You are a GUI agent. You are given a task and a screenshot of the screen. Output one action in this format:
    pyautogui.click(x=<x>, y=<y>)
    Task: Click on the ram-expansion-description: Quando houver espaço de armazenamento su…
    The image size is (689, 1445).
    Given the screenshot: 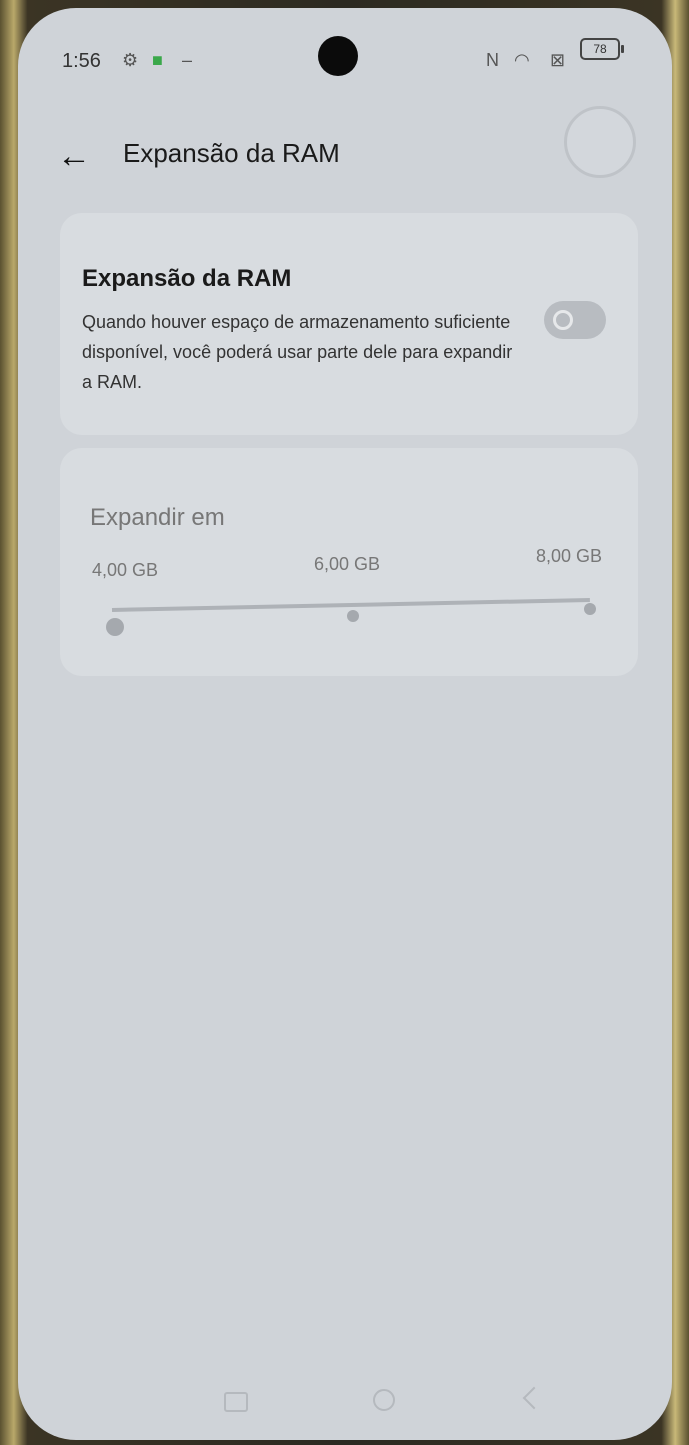 What is the action you would take?
    pyautogui.click(x=297, y=352)
    